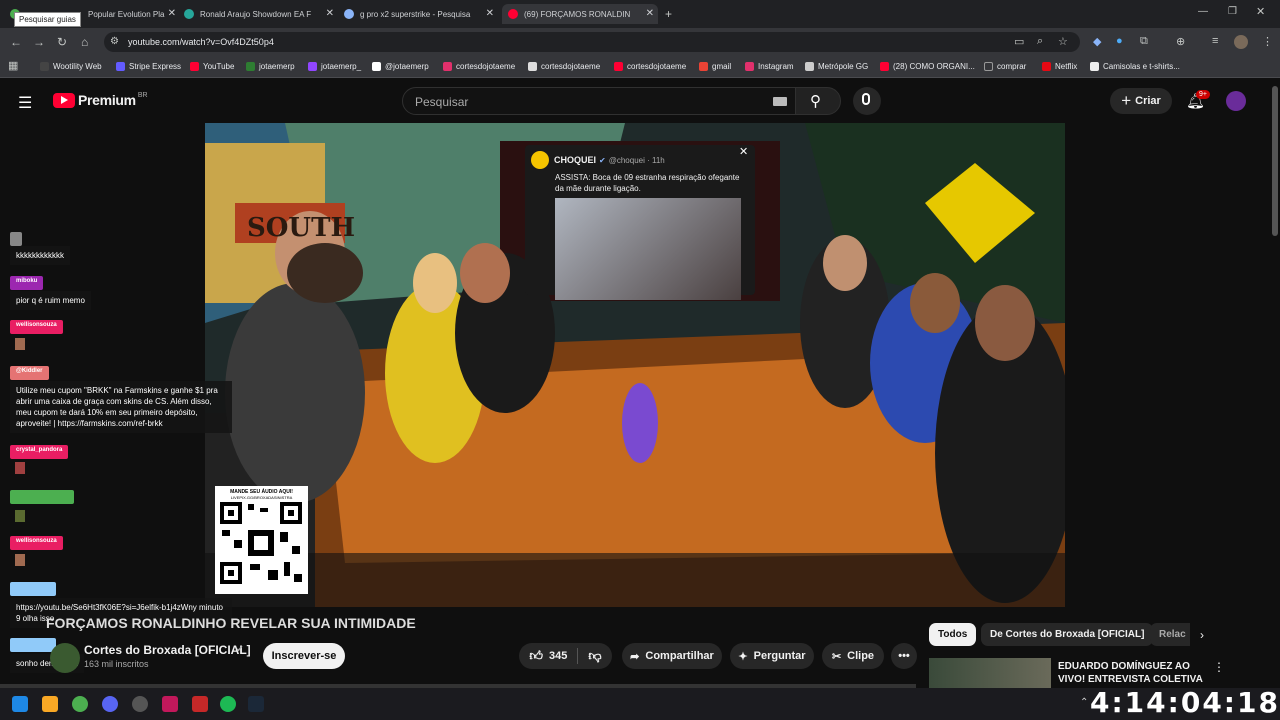 This screenshot has height=720, width=1280. Describe the element at coordinates (1232, 11) in the screenshot. I see `maximize-icon: ❐` at that location.